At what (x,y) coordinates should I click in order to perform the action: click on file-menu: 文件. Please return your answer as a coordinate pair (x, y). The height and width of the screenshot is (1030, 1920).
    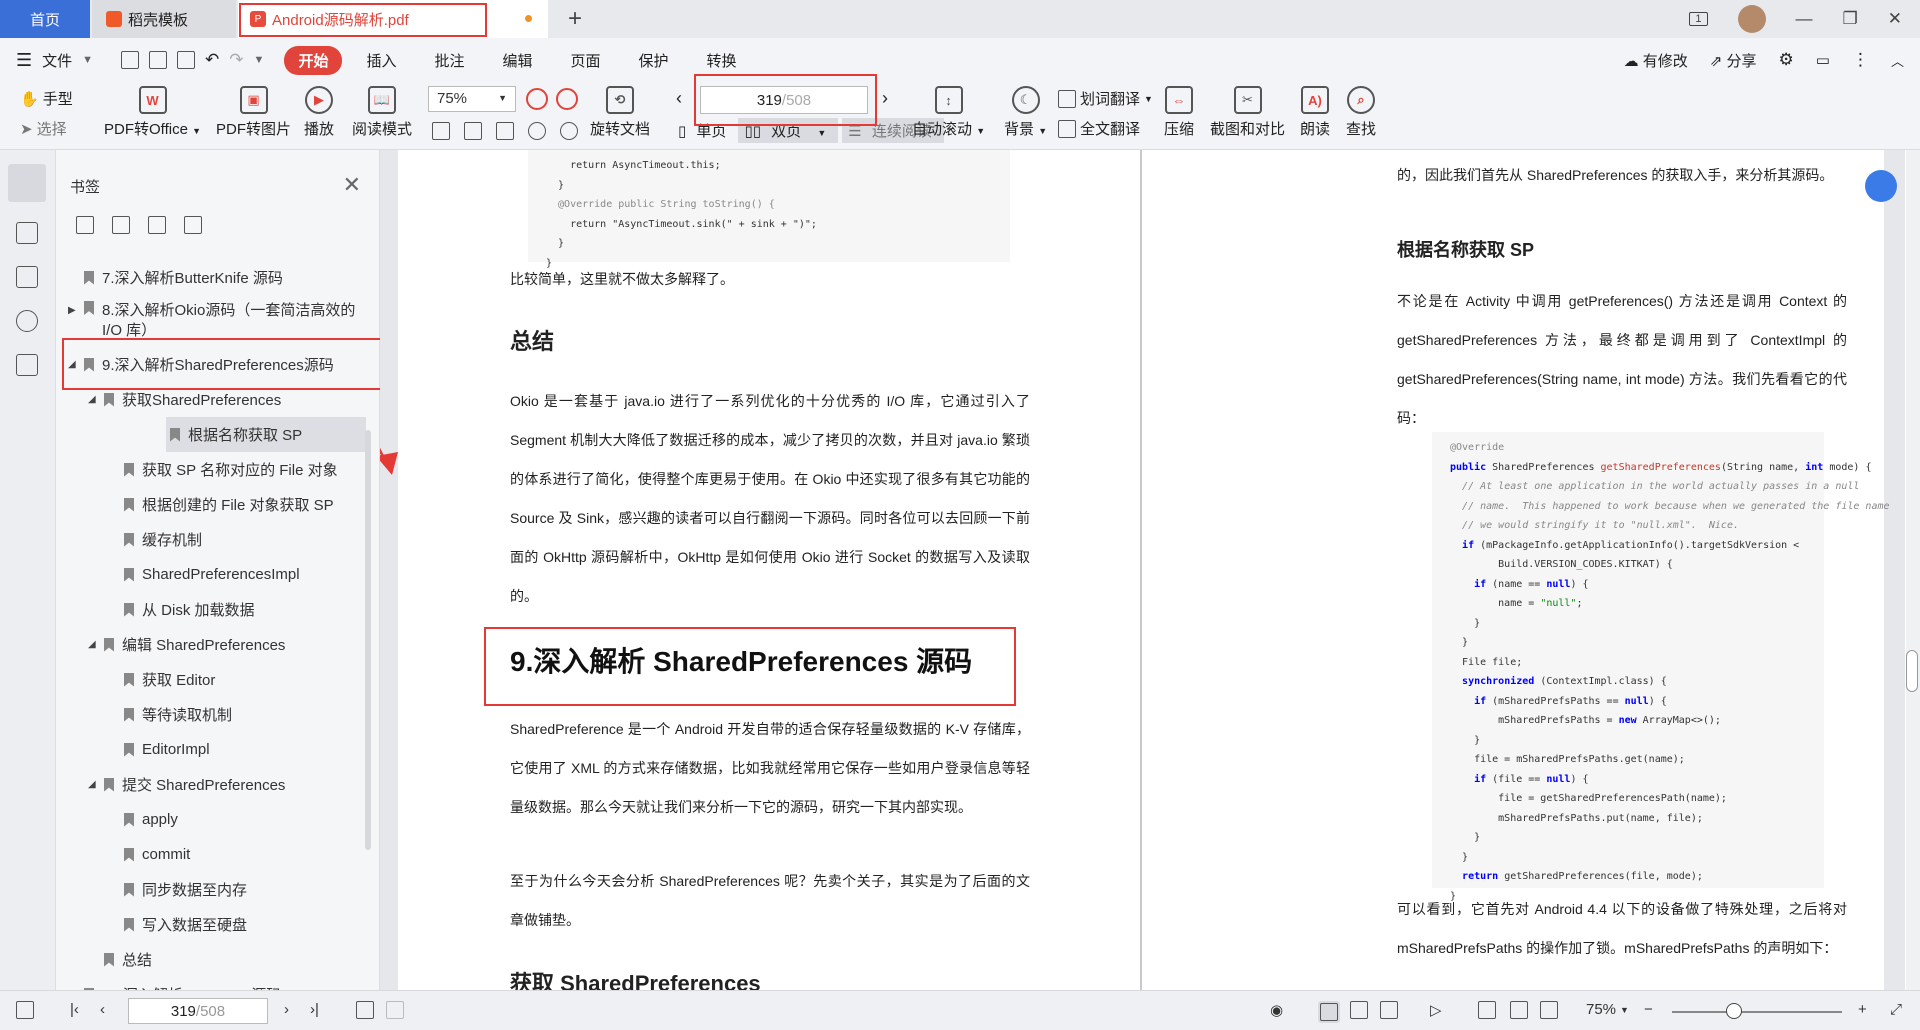
    Looking at the image, I should click on (57, 60).